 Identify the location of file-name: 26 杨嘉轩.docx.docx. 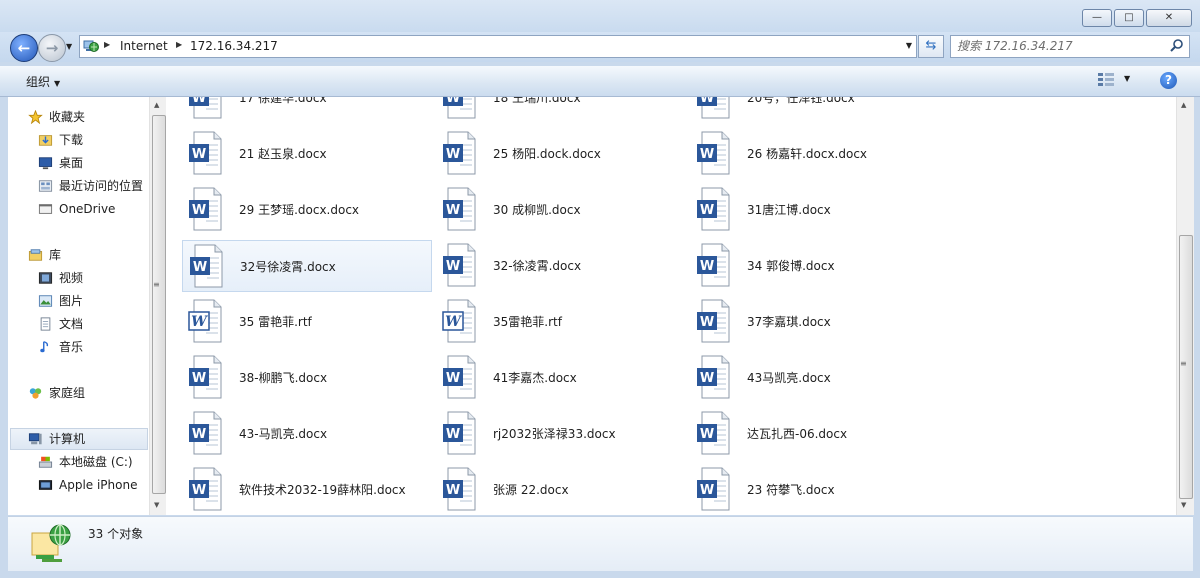
(807, 154).